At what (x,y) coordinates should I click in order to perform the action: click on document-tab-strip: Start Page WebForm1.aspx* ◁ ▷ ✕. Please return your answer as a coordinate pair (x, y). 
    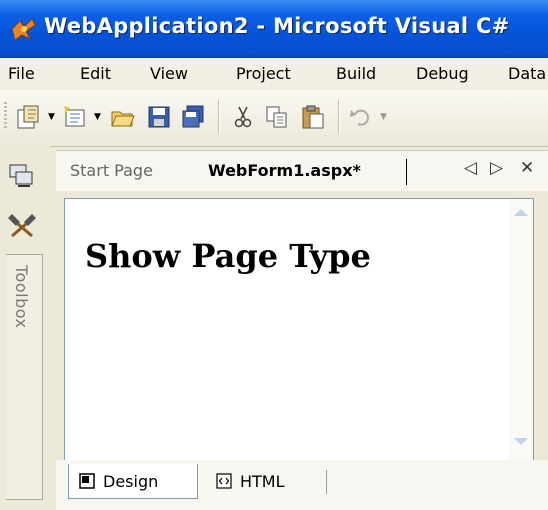
    Looking at the image, I should click on (302, 170).